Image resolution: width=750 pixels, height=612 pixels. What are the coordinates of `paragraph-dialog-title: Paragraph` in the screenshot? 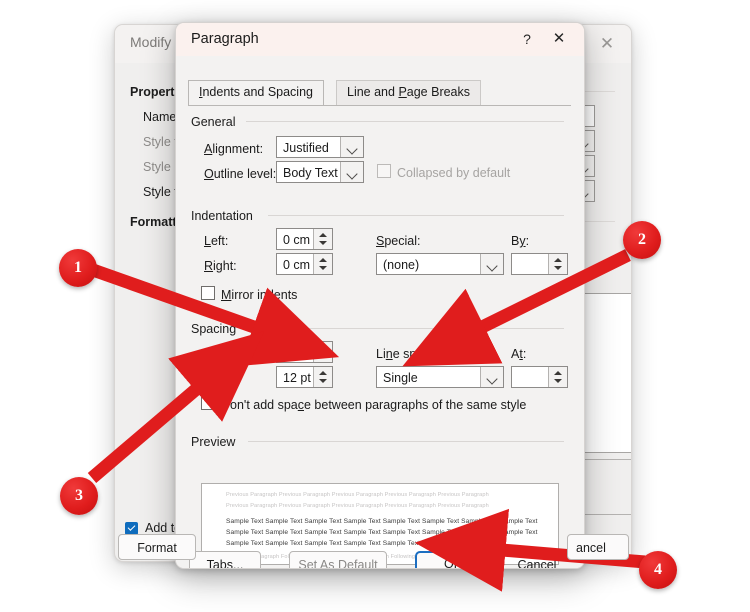 It's located at (225, 39).